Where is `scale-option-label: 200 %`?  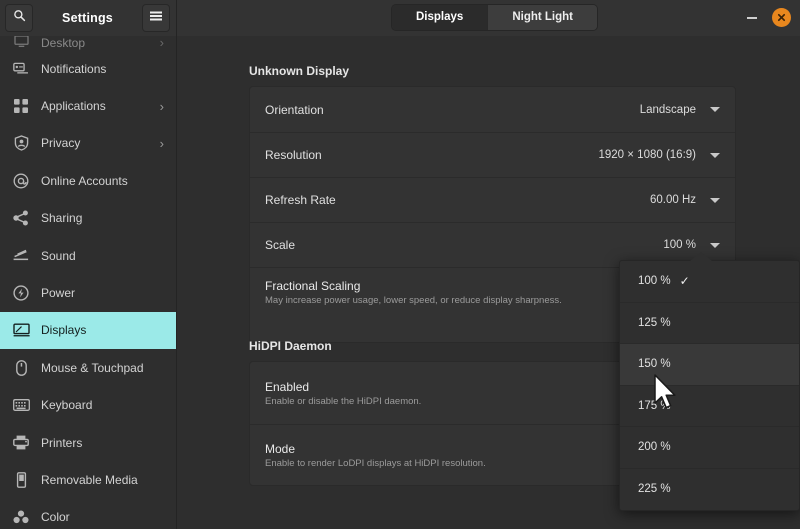 scale-option-label: 200 % is located at coordinates (654, 447).